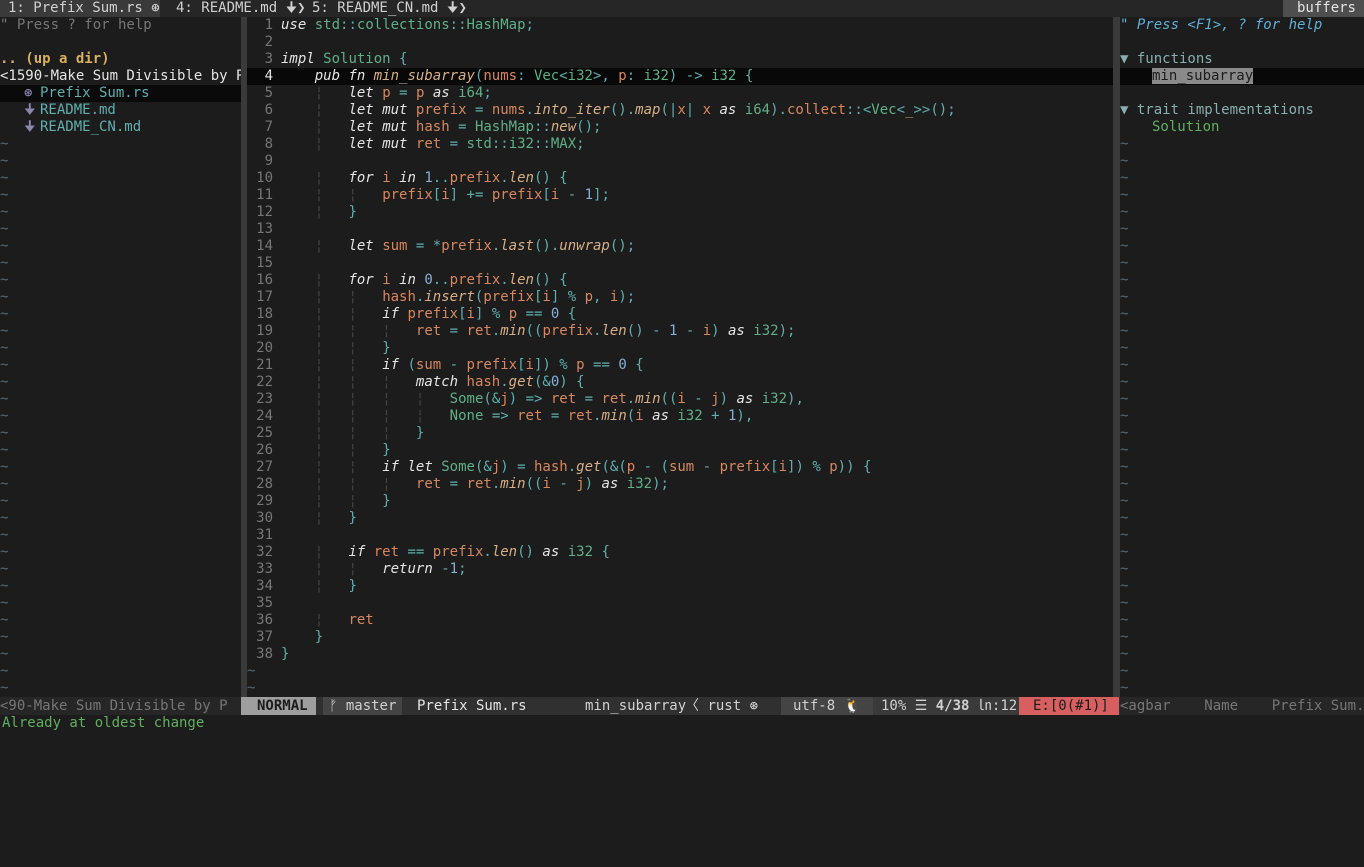 The image size is (1364, 867). I want to click on line-number: 24, so click(264, 416).